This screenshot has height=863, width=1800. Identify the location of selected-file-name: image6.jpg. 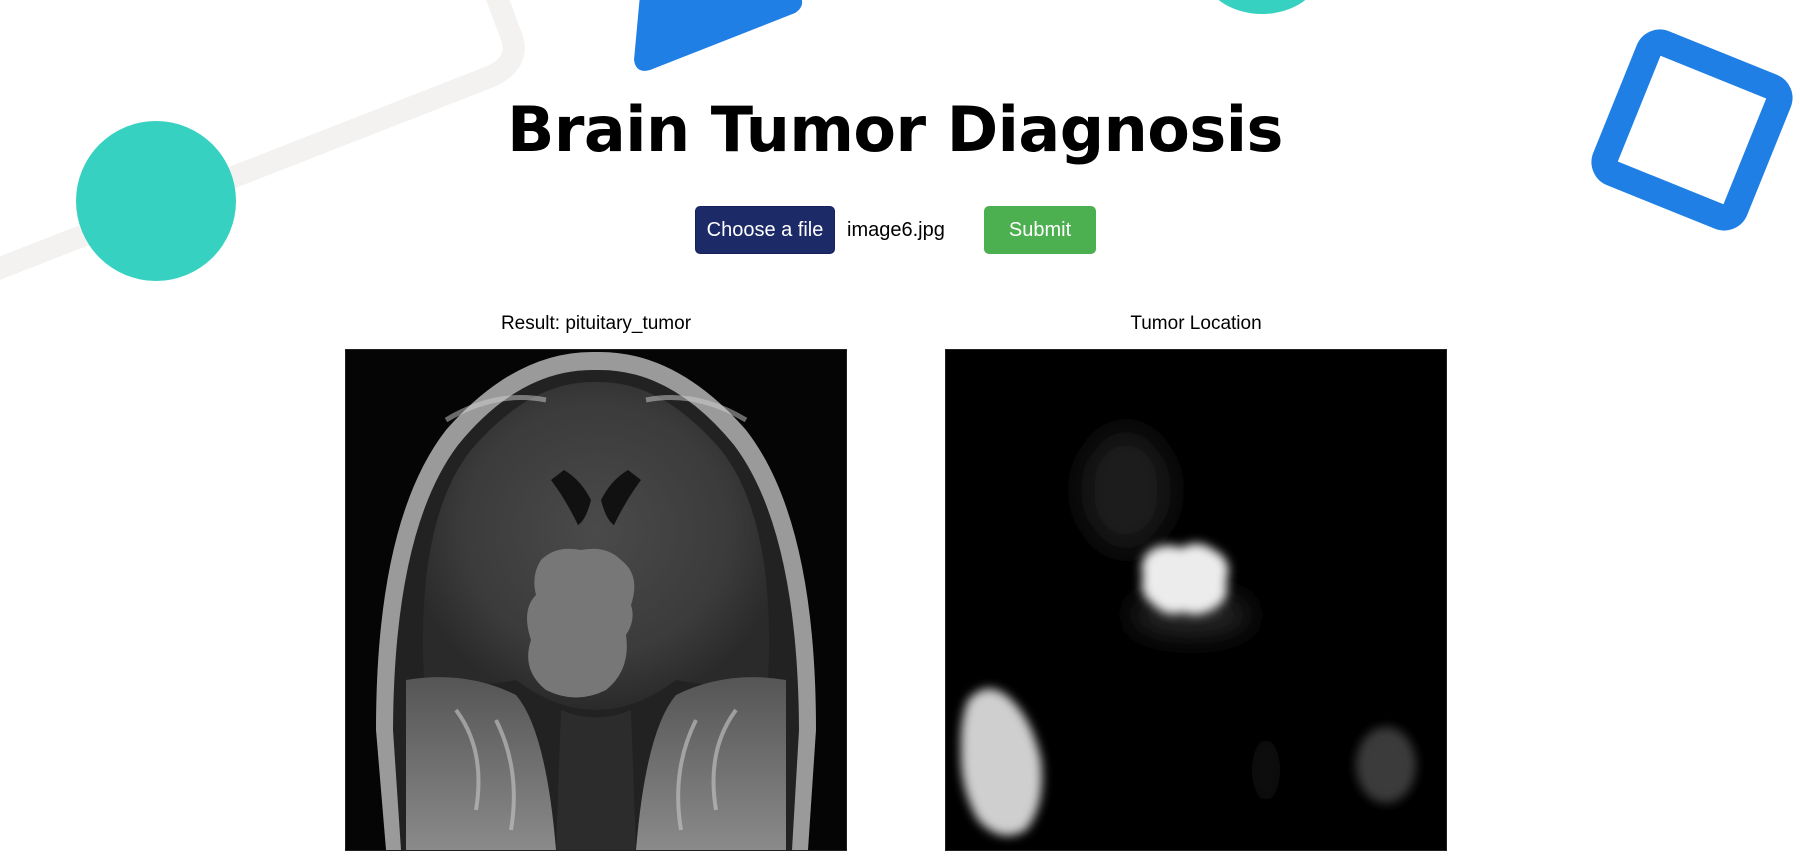
(896, 230).